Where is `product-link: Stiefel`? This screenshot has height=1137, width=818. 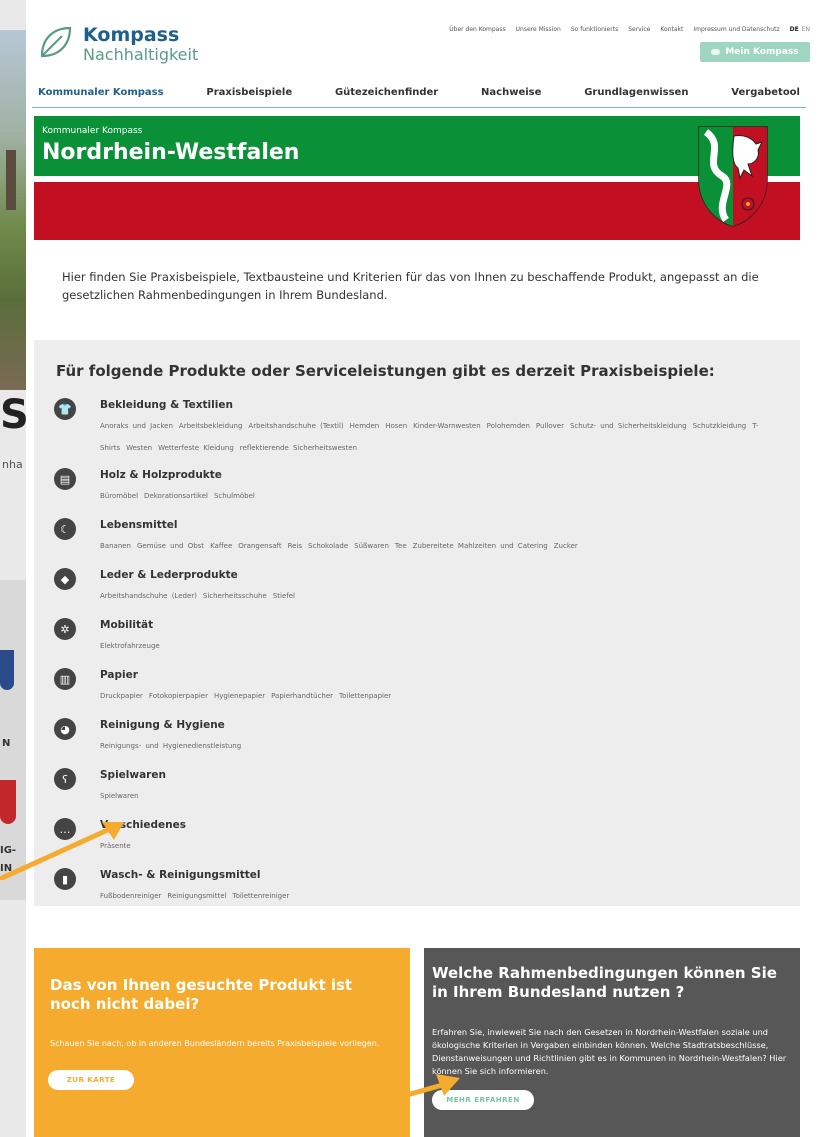 product-link: Stiefel is located at coordinates (284, 596).